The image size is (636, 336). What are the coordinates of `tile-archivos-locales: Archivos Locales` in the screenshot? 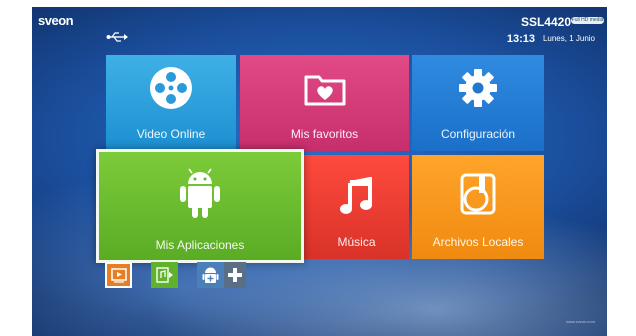 It's located at (478, 207).